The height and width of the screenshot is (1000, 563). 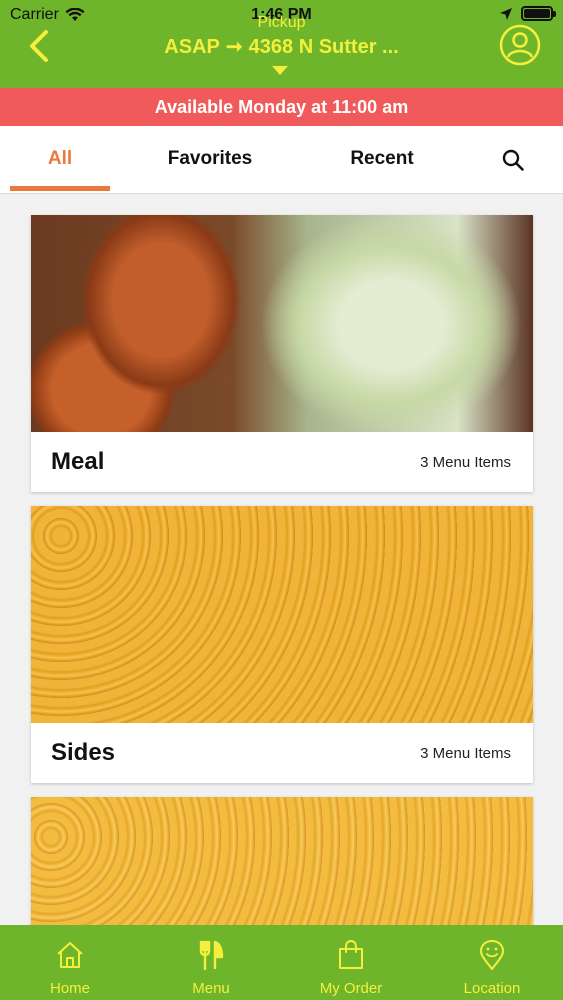 I want to click on profile-icon, so click(x=520, y=45).